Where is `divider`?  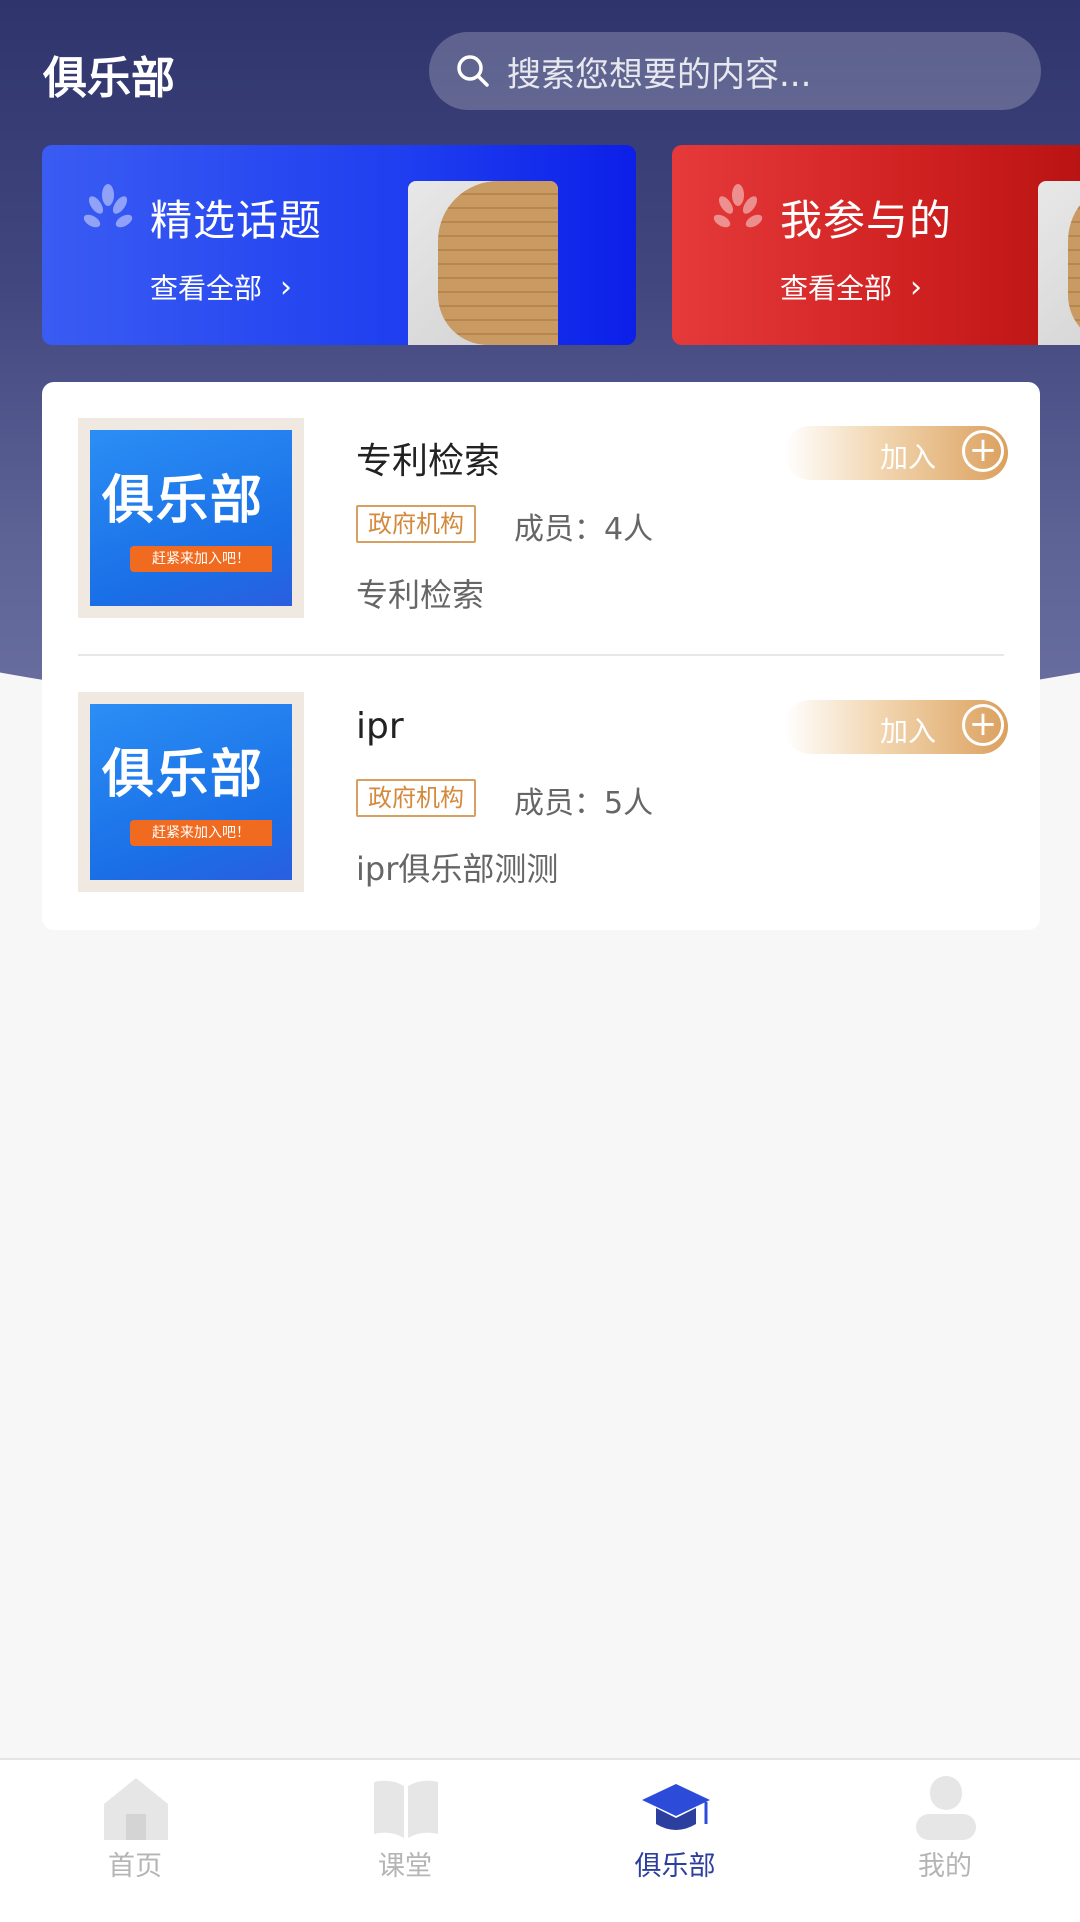
divider is located at coordinates (541, 655).